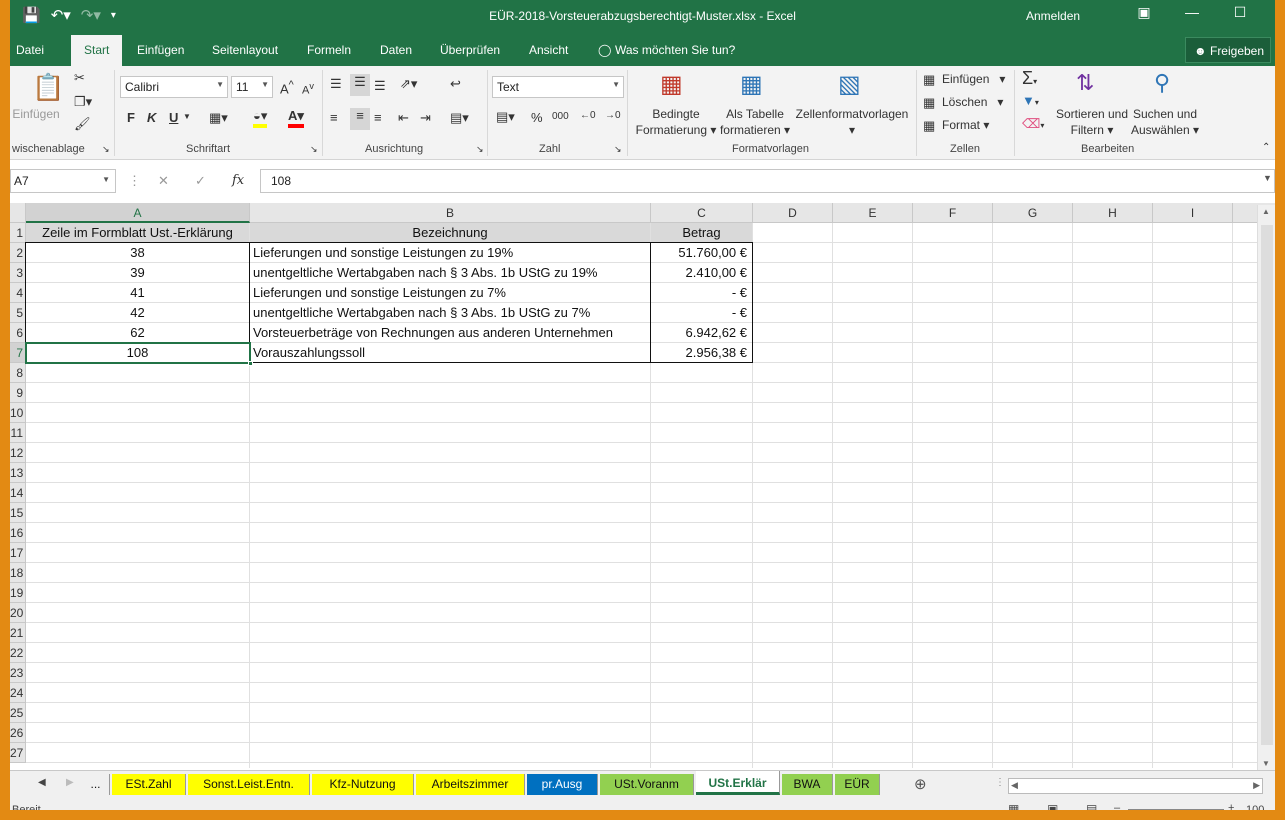  I want to click on clipboard-launcher-icon: ↘, so click(106, 149).